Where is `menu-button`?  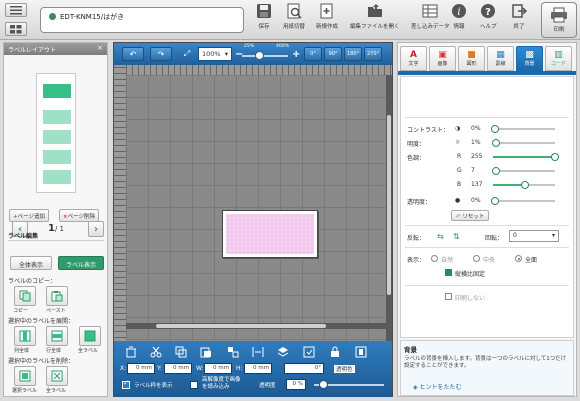 menu-button is located at coordinates (16, 10).